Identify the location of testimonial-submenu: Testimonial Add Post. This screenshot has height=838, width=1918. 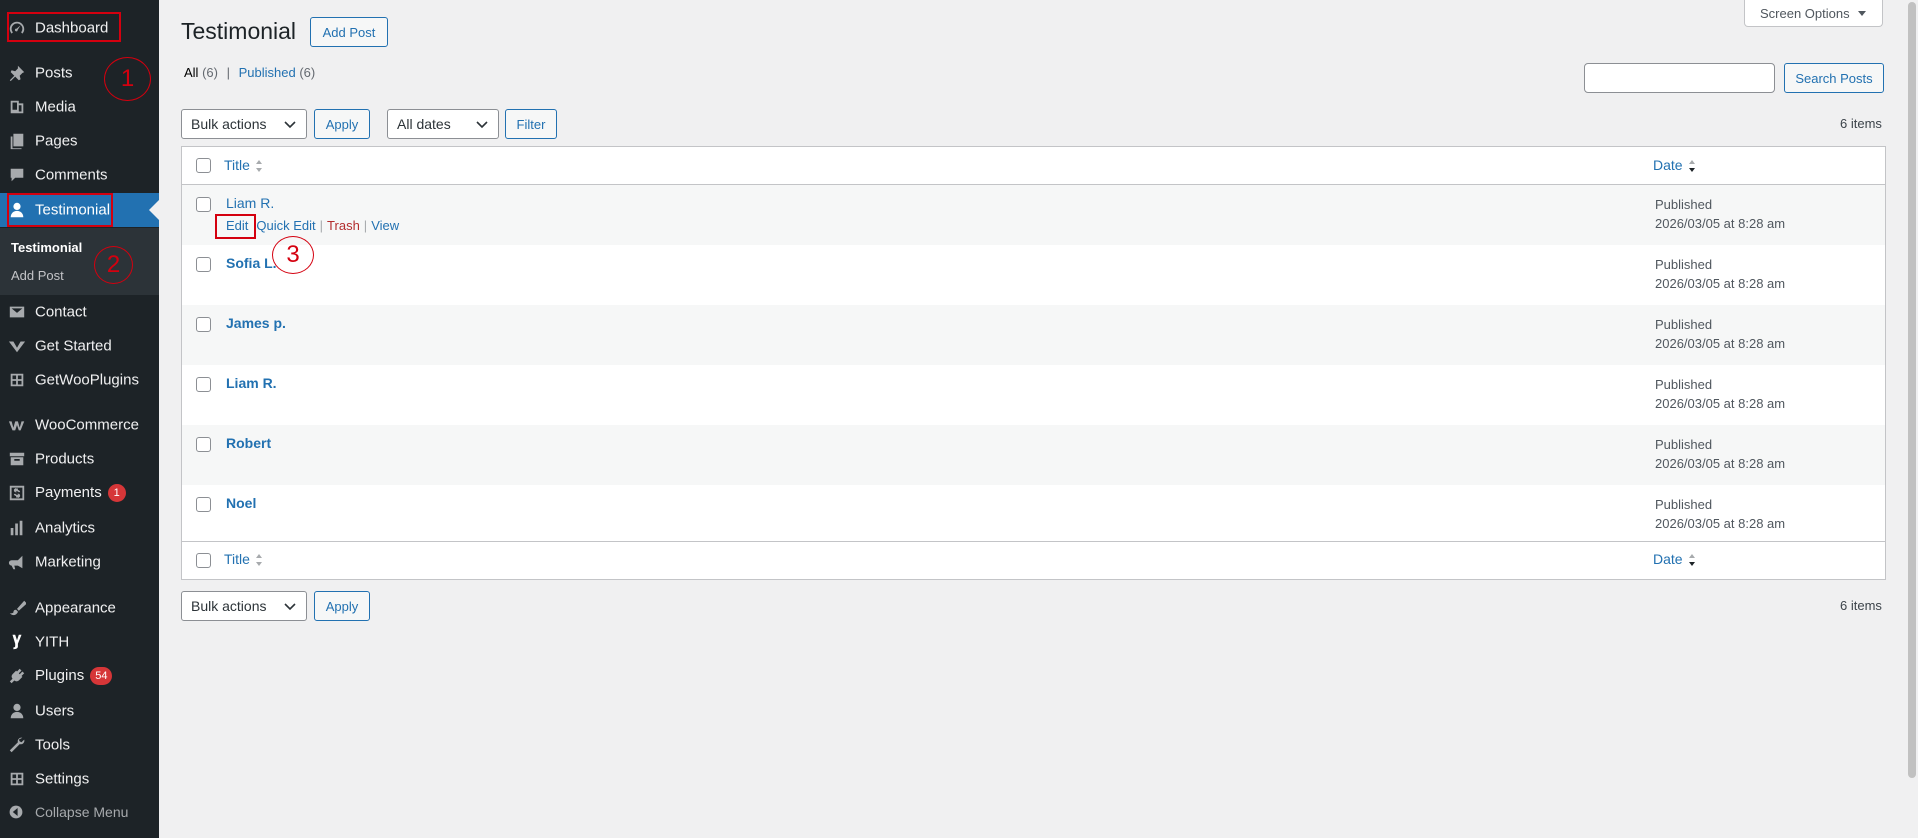
(79, 261).